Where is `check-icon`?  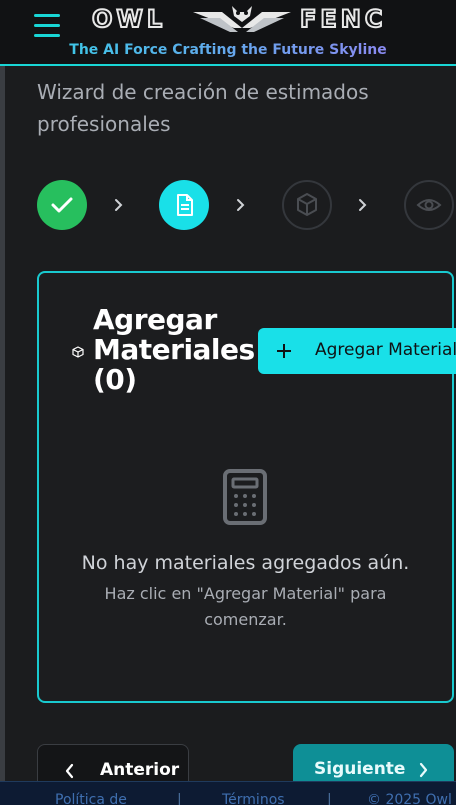 check-icon is located at coordinates (62, 205).